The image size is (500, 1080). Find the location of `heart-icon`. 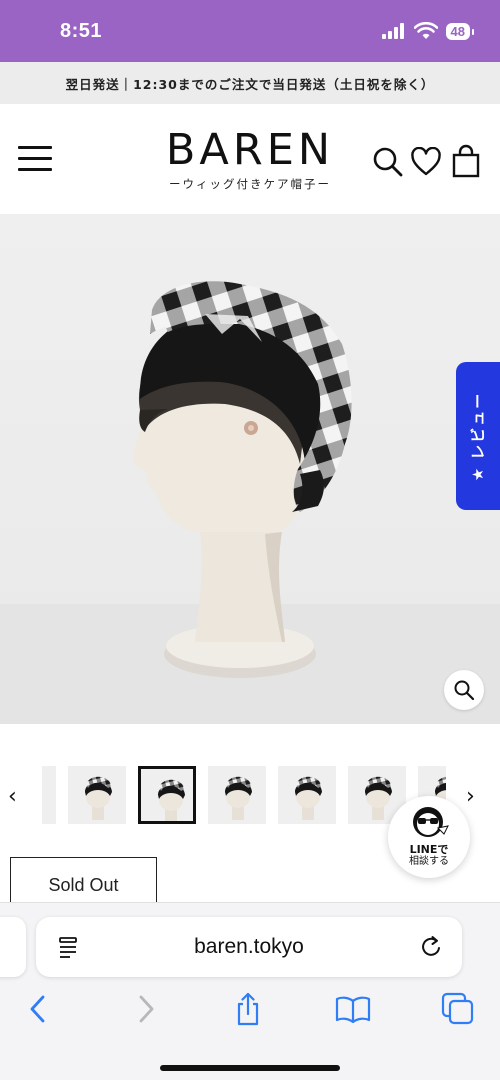

heart-icon is located at coordinates (426, 162).